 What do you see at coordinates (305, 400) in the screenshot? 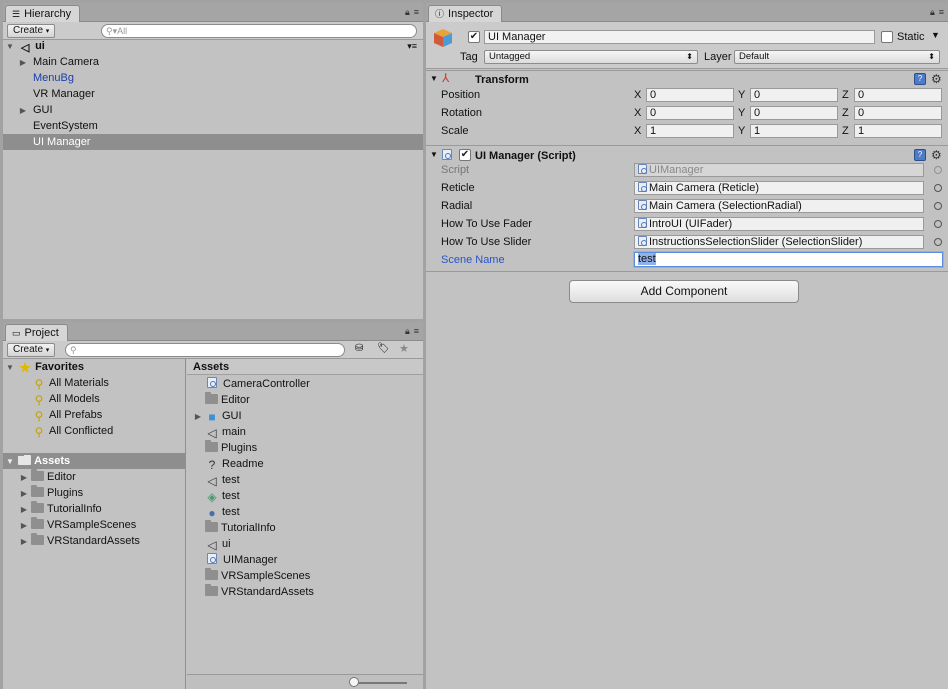
I see `asset-item: Editor` at bounding box center [305, 400].